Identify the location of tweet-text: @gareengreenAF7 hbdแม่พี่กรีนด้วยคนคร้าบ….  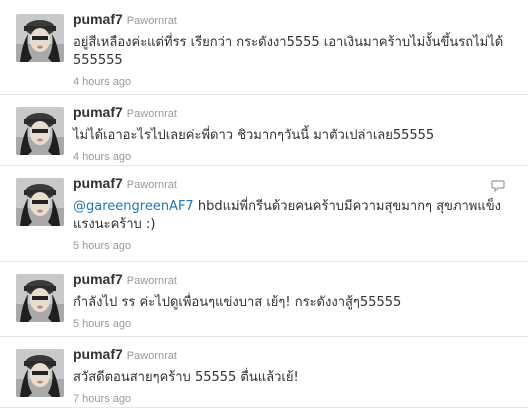
(292, 216).